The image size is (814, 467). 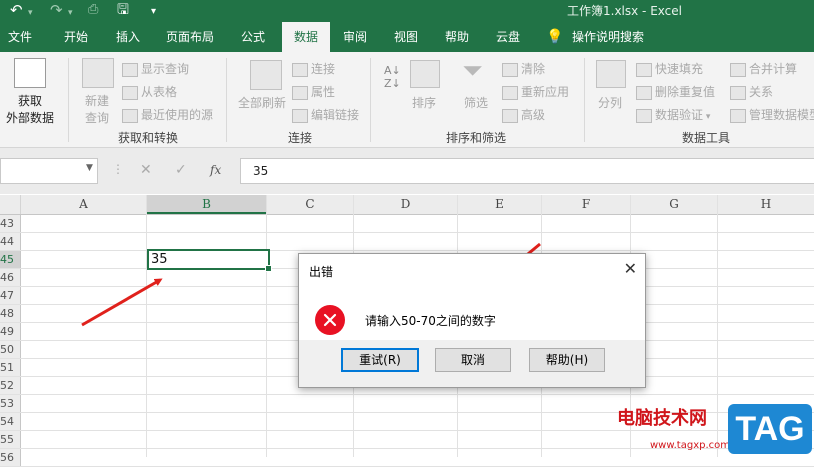 I want to click on consolidate-label: 合并计算, so click(x=773, y=69).